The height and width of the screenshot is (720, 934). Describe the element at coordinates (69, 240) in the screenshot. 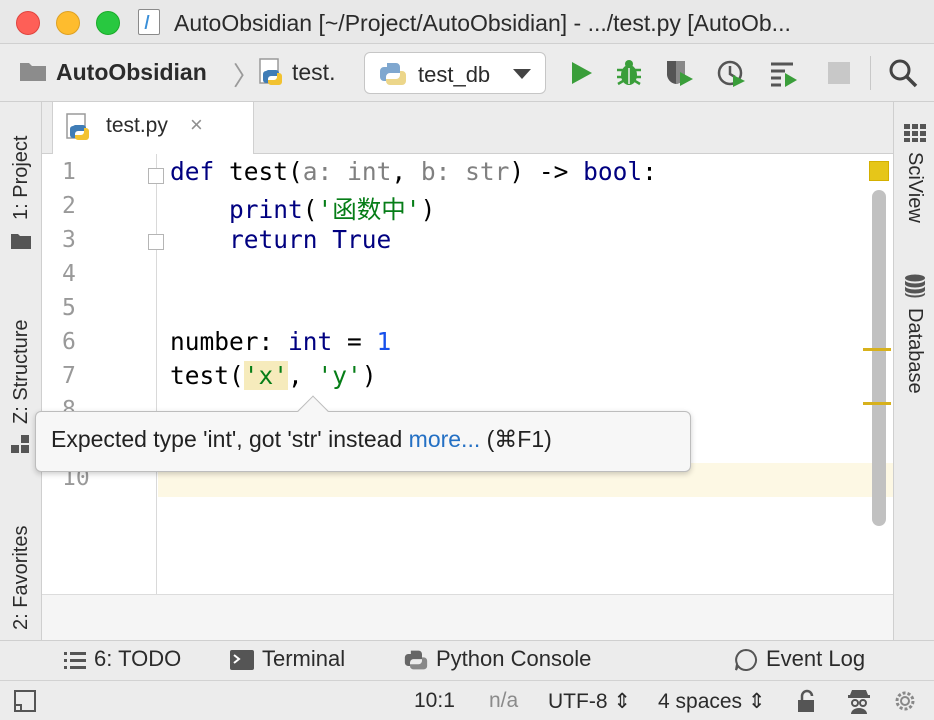

I see `line-number: 3` at that location.